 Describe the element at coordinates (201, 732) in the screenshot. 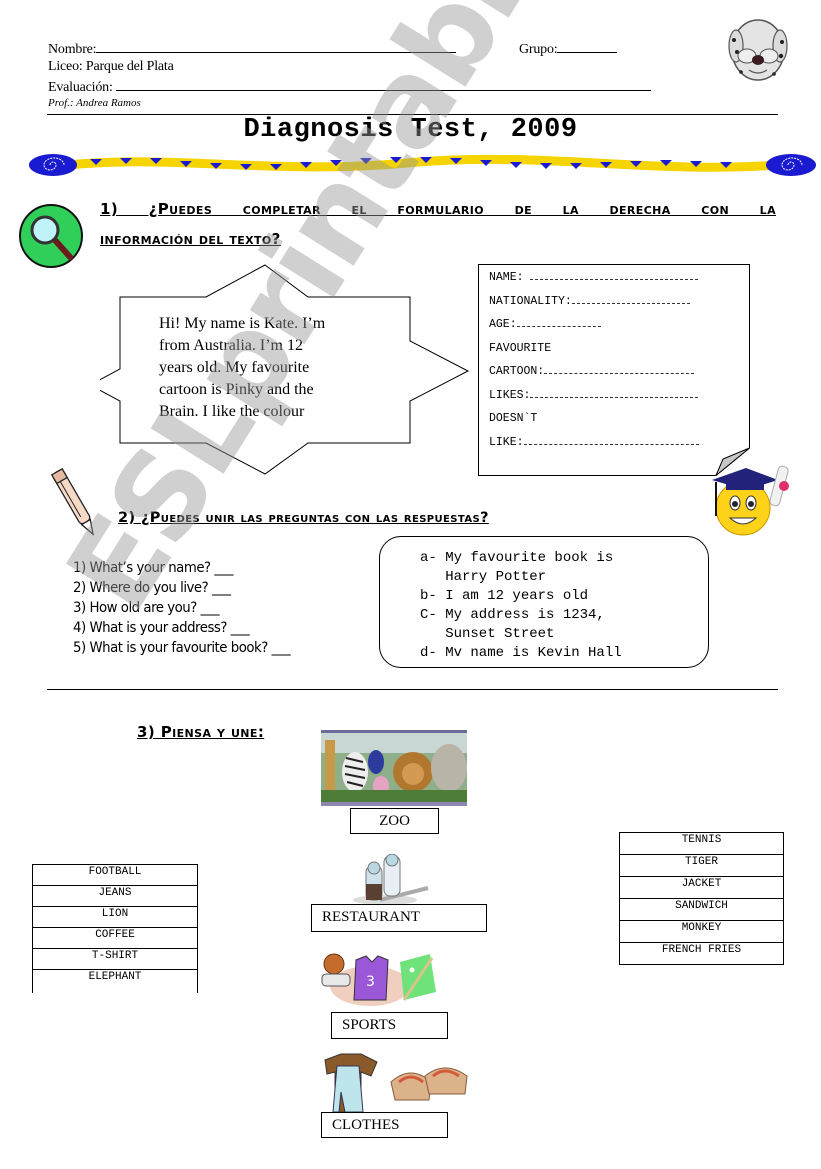

I see `section3-heading: 3) Piensa y une:` at that location.